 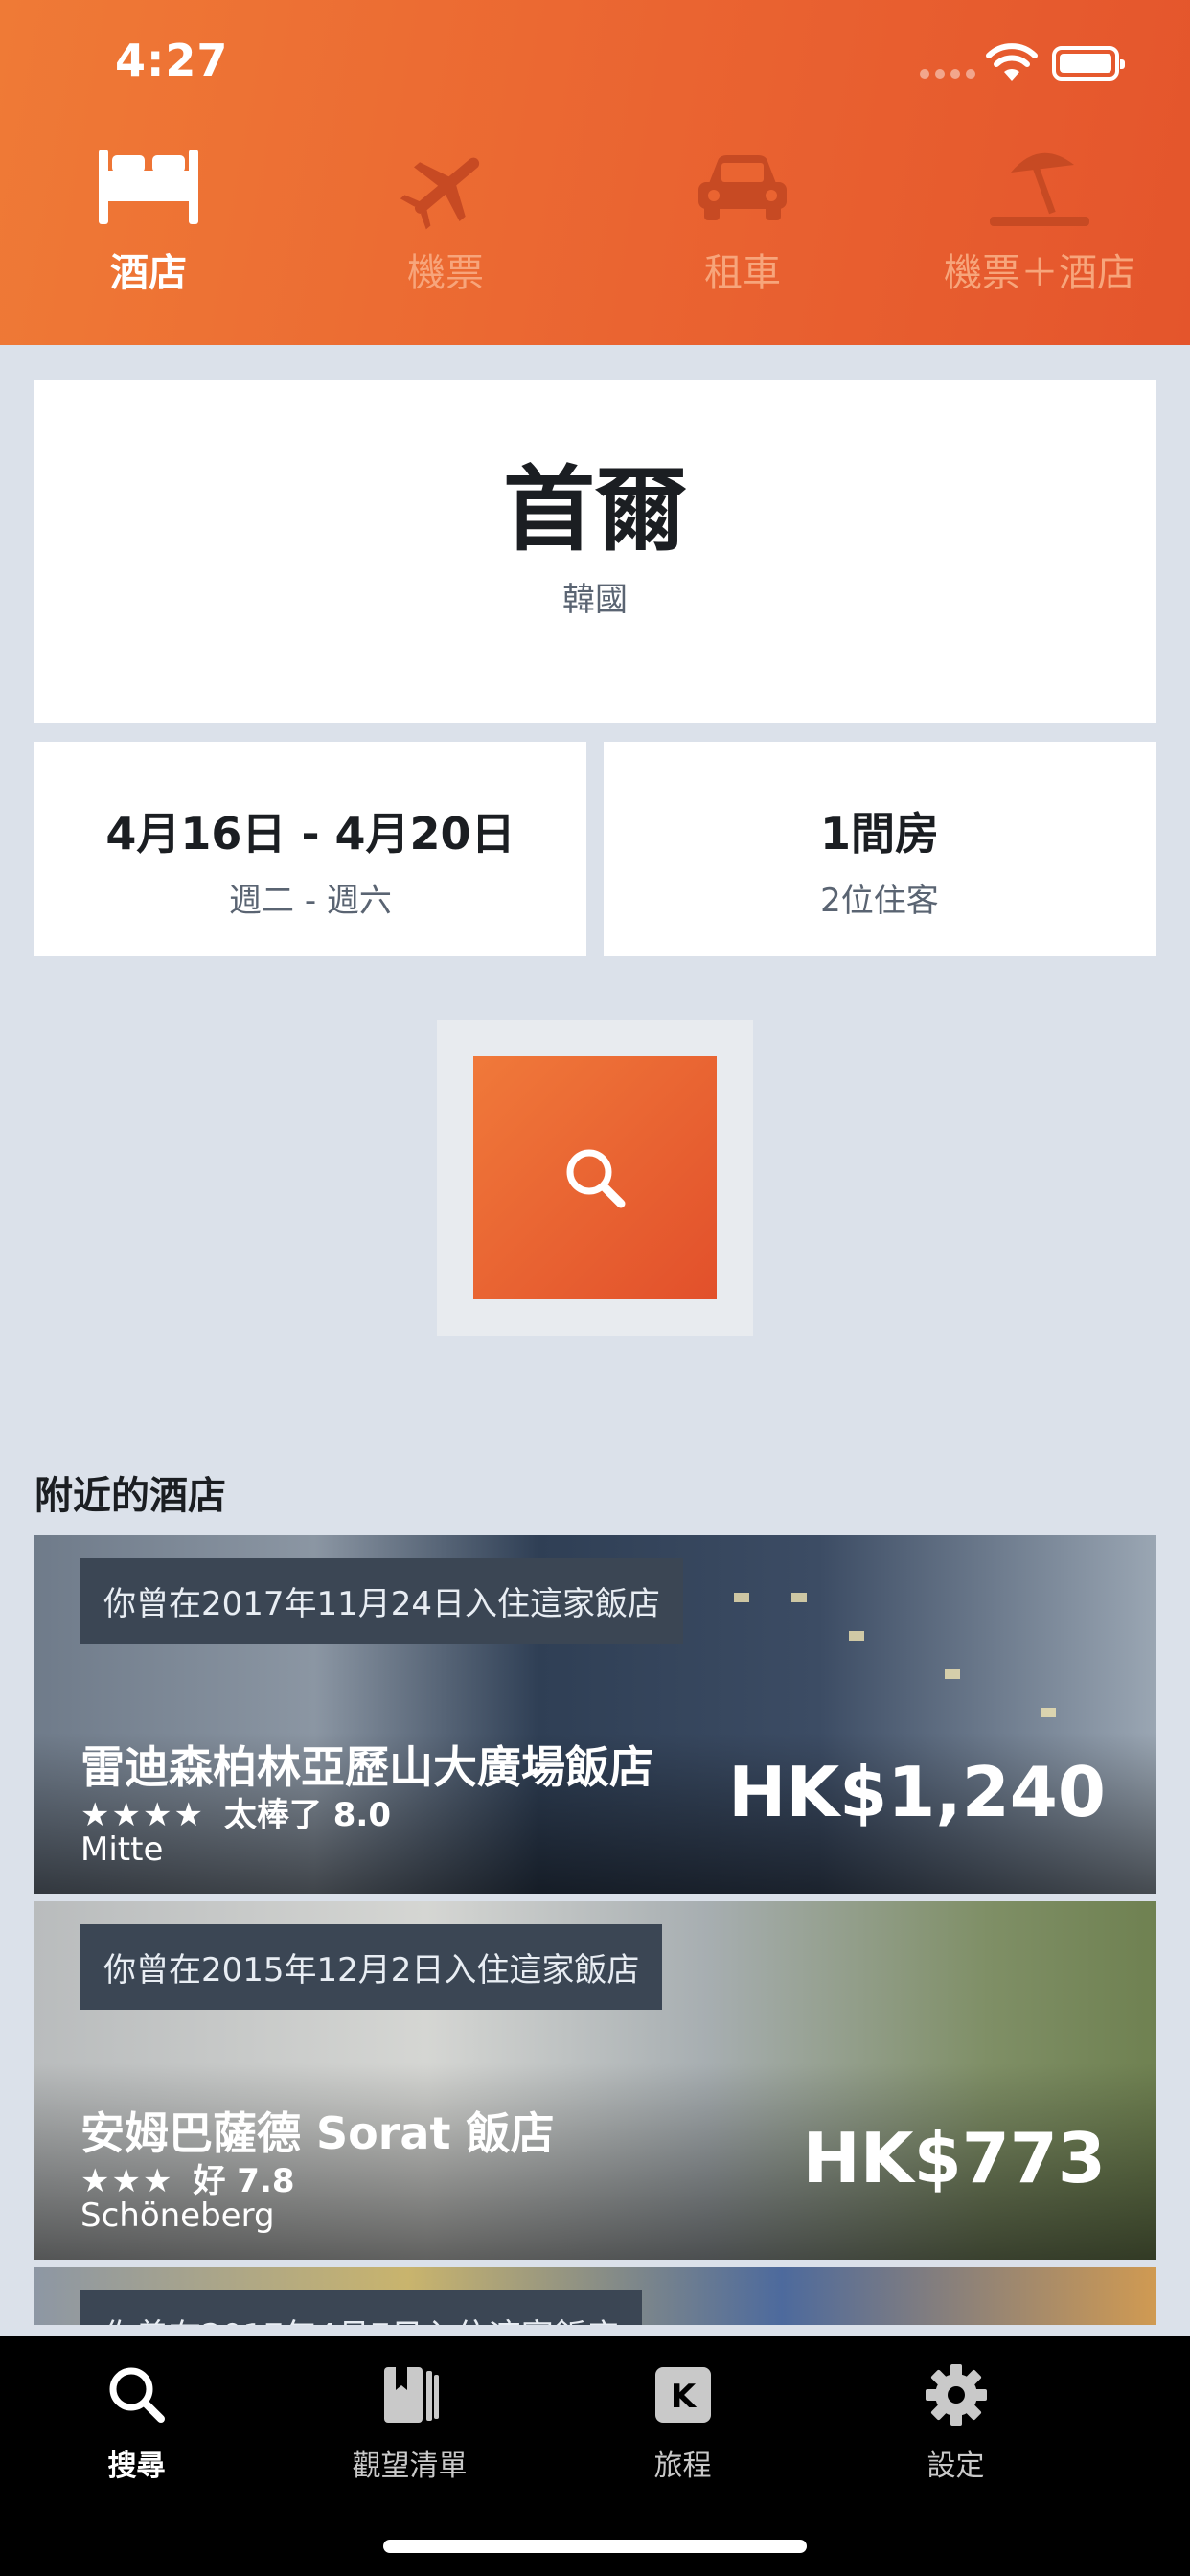 What do you see at coordinates (743, 187) in the screenshot?
I see `car-icon` at bounding box center [743, 187].